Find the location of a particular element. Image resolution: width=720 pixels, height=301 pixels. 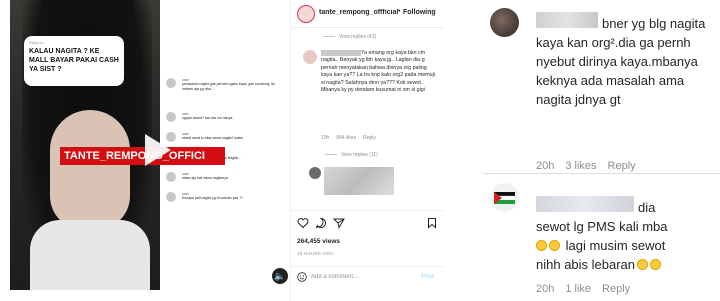

comment-likes: 844 likes is located at coordinates (346, 138).